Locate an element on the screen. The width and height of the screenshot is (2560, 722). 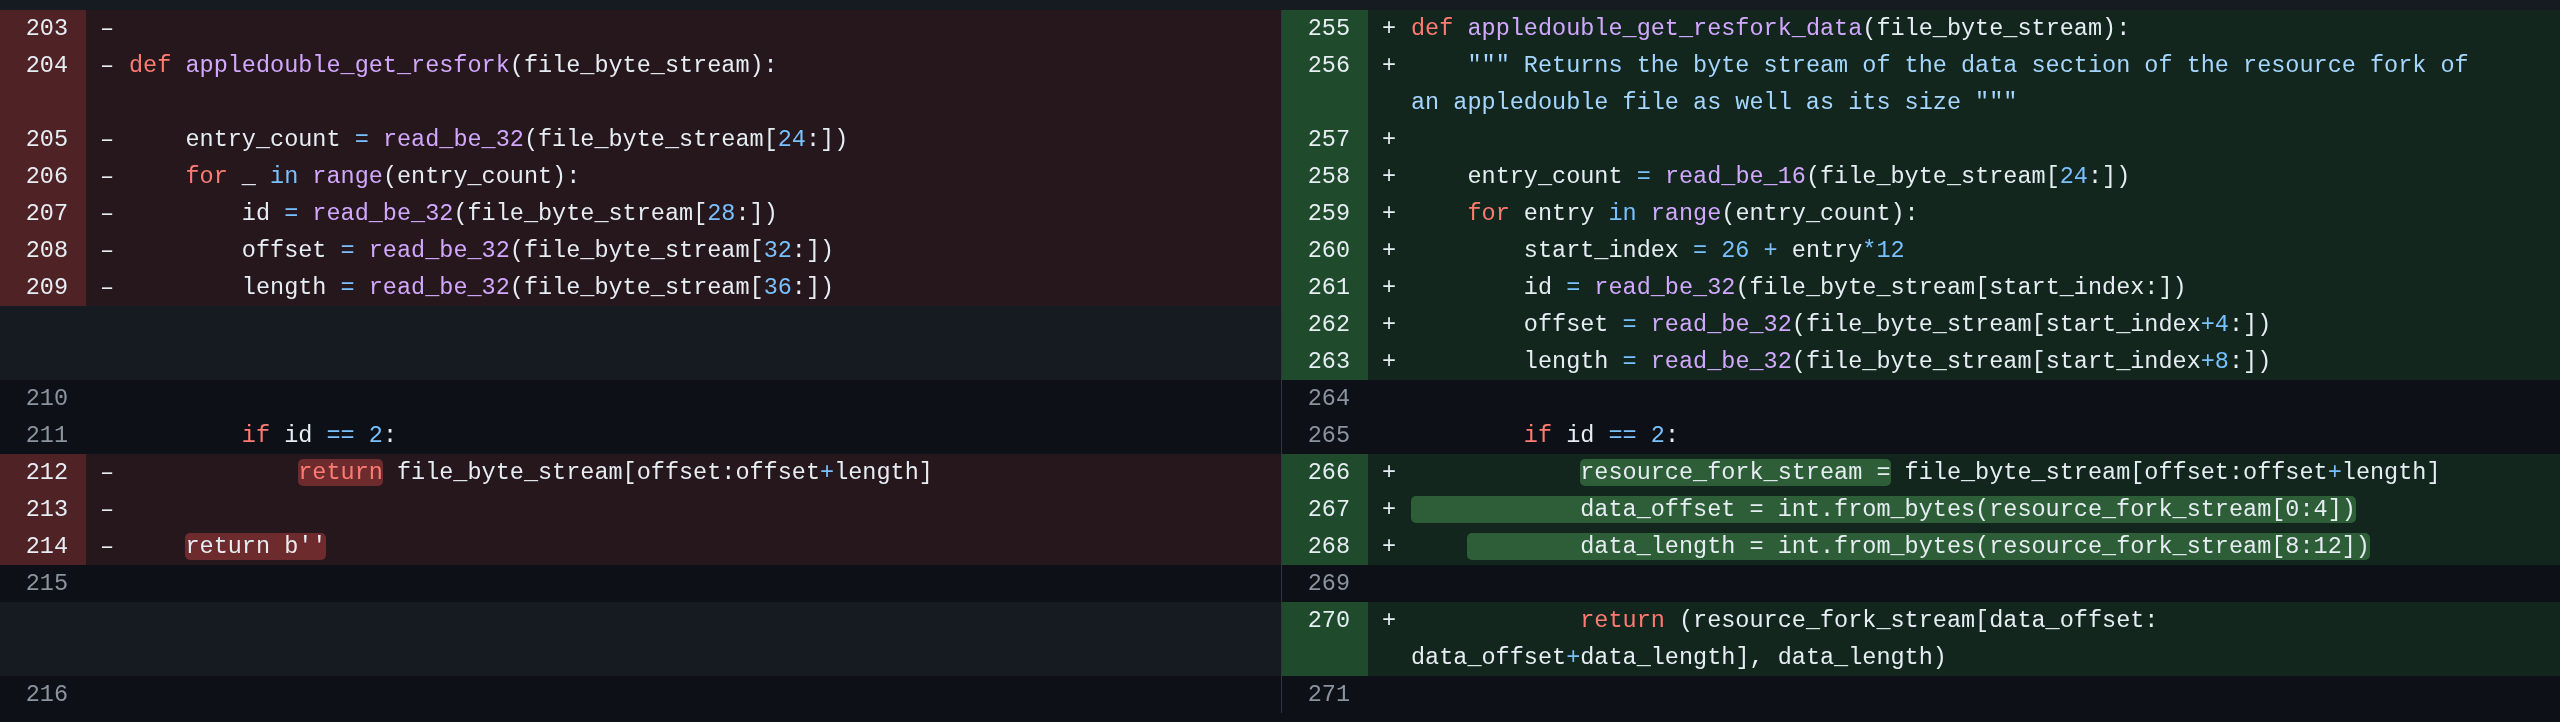
code-line: entry_count = read_be_16(file_byte_stream[24:]) is located at coordinates (1798, 176).